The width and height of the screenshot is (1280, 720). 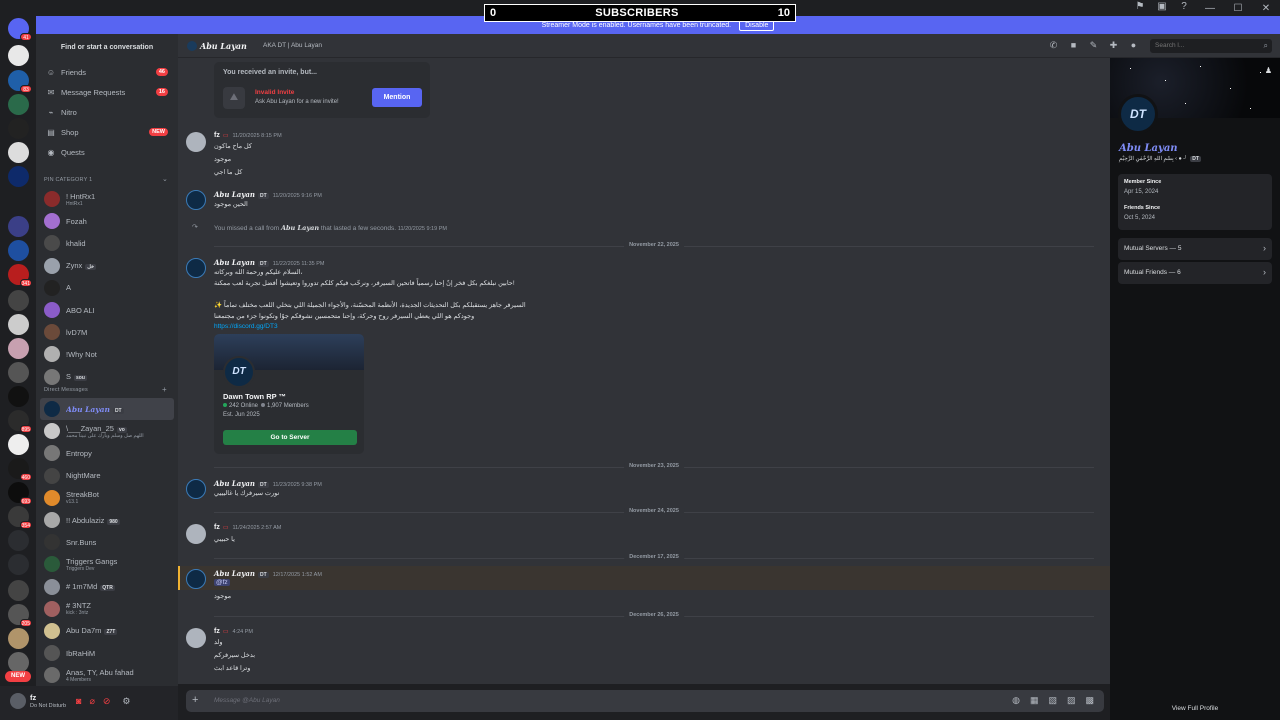 What do you see at coordinates (222, 582) in the screenshot?
I see `mention-pill: @fz` at bounding box center [222, 582].